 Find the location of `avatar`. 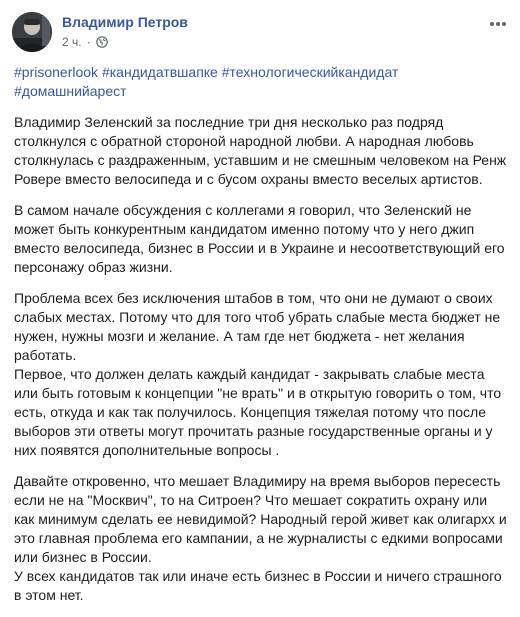

avatar is located at coordinates (32, 32).